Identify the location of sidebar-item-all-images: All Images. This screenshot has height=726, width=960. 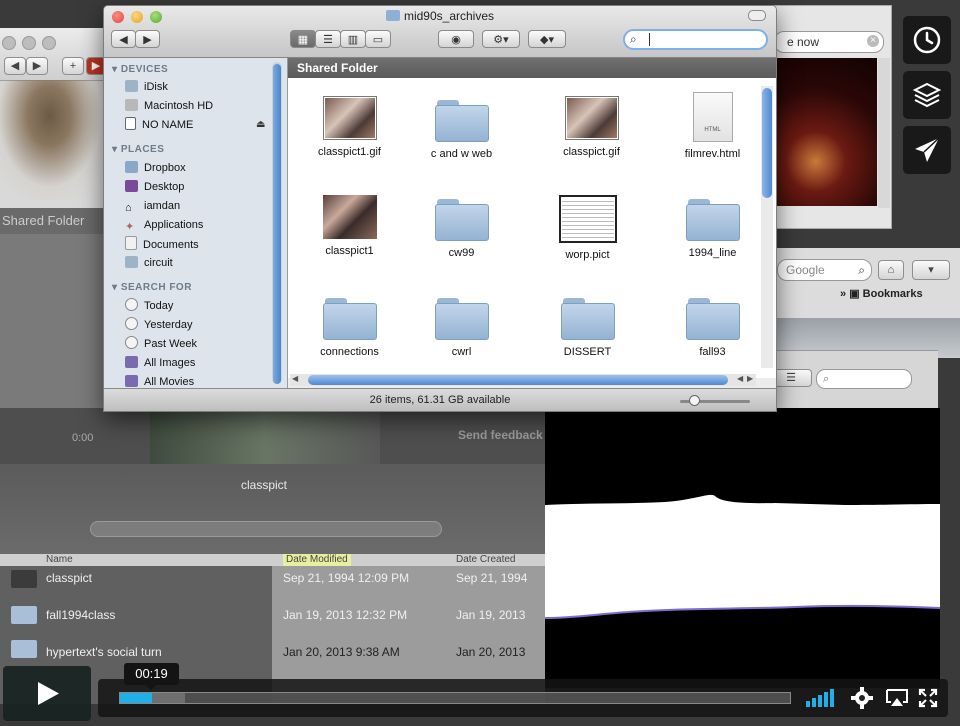
(160, 363).